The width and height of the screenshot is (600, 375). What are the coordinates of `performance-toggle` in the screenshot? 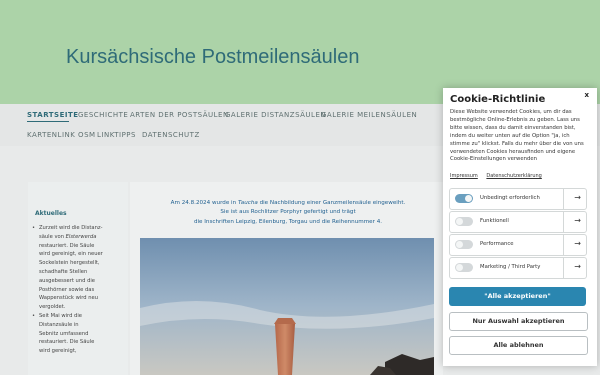 It's located at (464, 244).